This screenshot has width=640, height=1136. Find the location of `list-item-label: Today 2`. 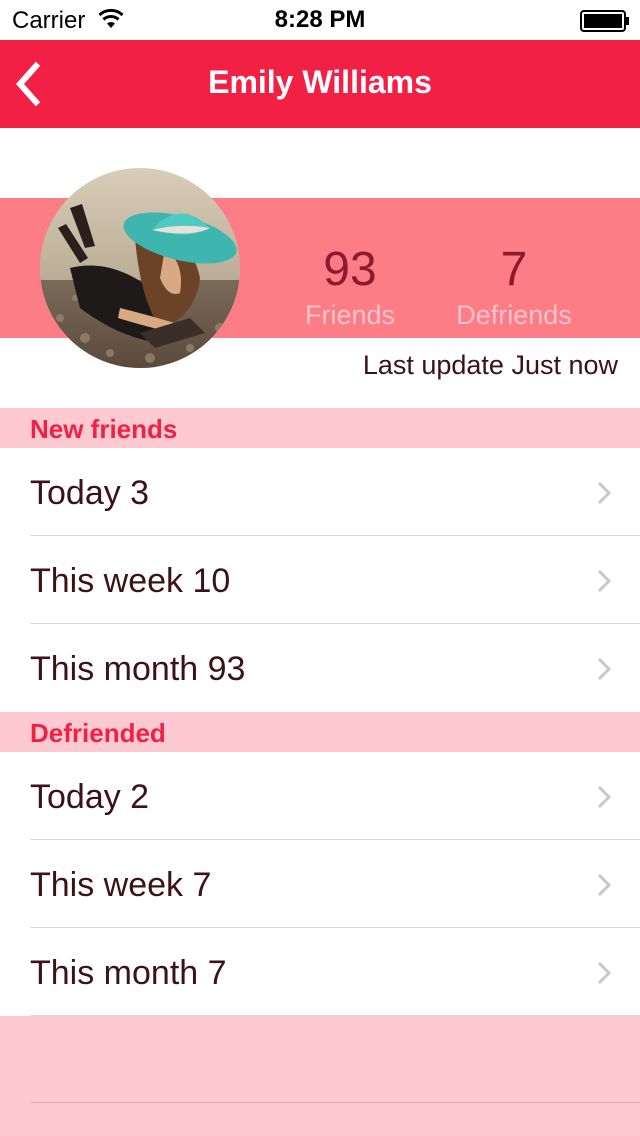

list-item-label: Today 2 is located at coordinates (90, 797).